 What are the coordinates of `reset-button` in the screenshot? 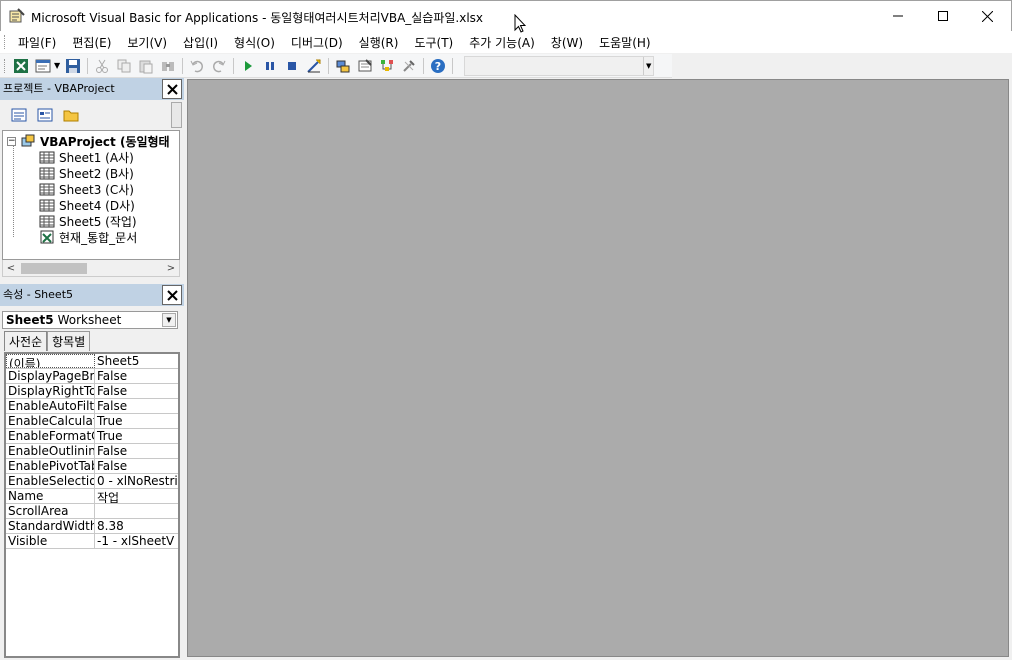 It's located at (292, 66).